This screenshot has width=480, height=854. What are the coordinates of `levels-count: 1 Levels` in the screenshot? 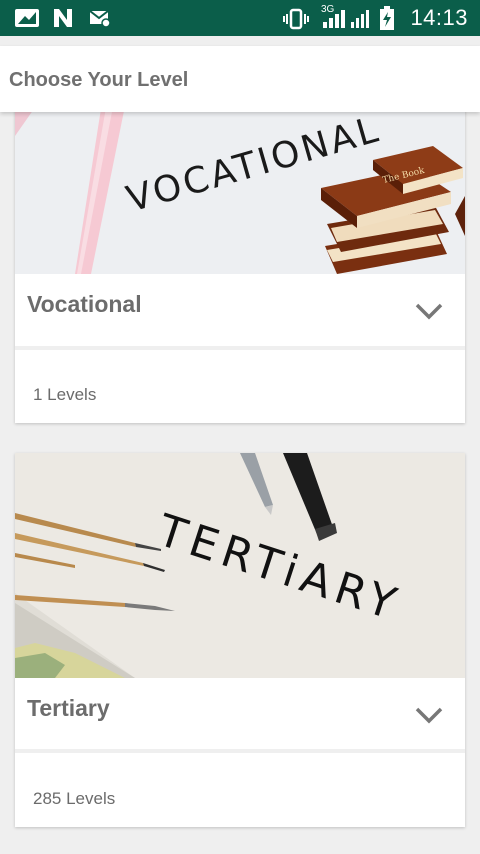 It's located at (65, 394).